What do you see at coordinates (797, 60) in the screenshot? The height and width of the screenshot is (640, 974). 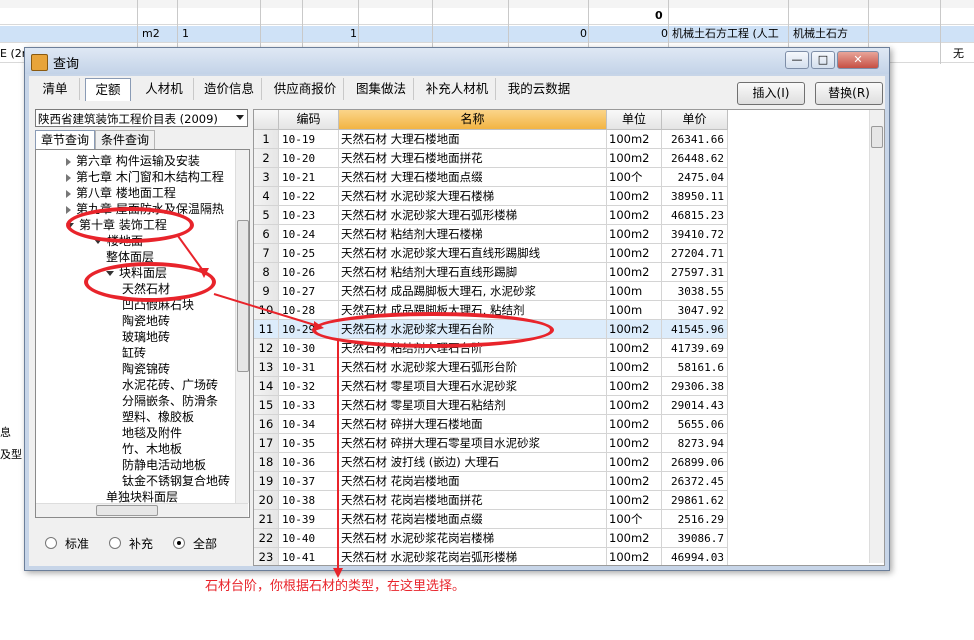 I see `minimize-button: —` at bounding box center [797, 60].